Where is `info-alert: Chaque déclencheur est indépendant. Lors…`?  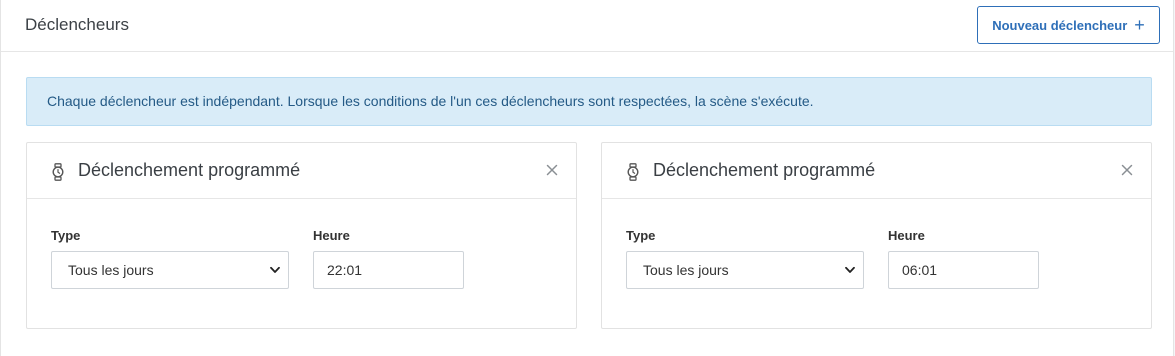
info-alert: Chaque déclencheur est indépendant. Lors… is located at coordinates (589, 101).